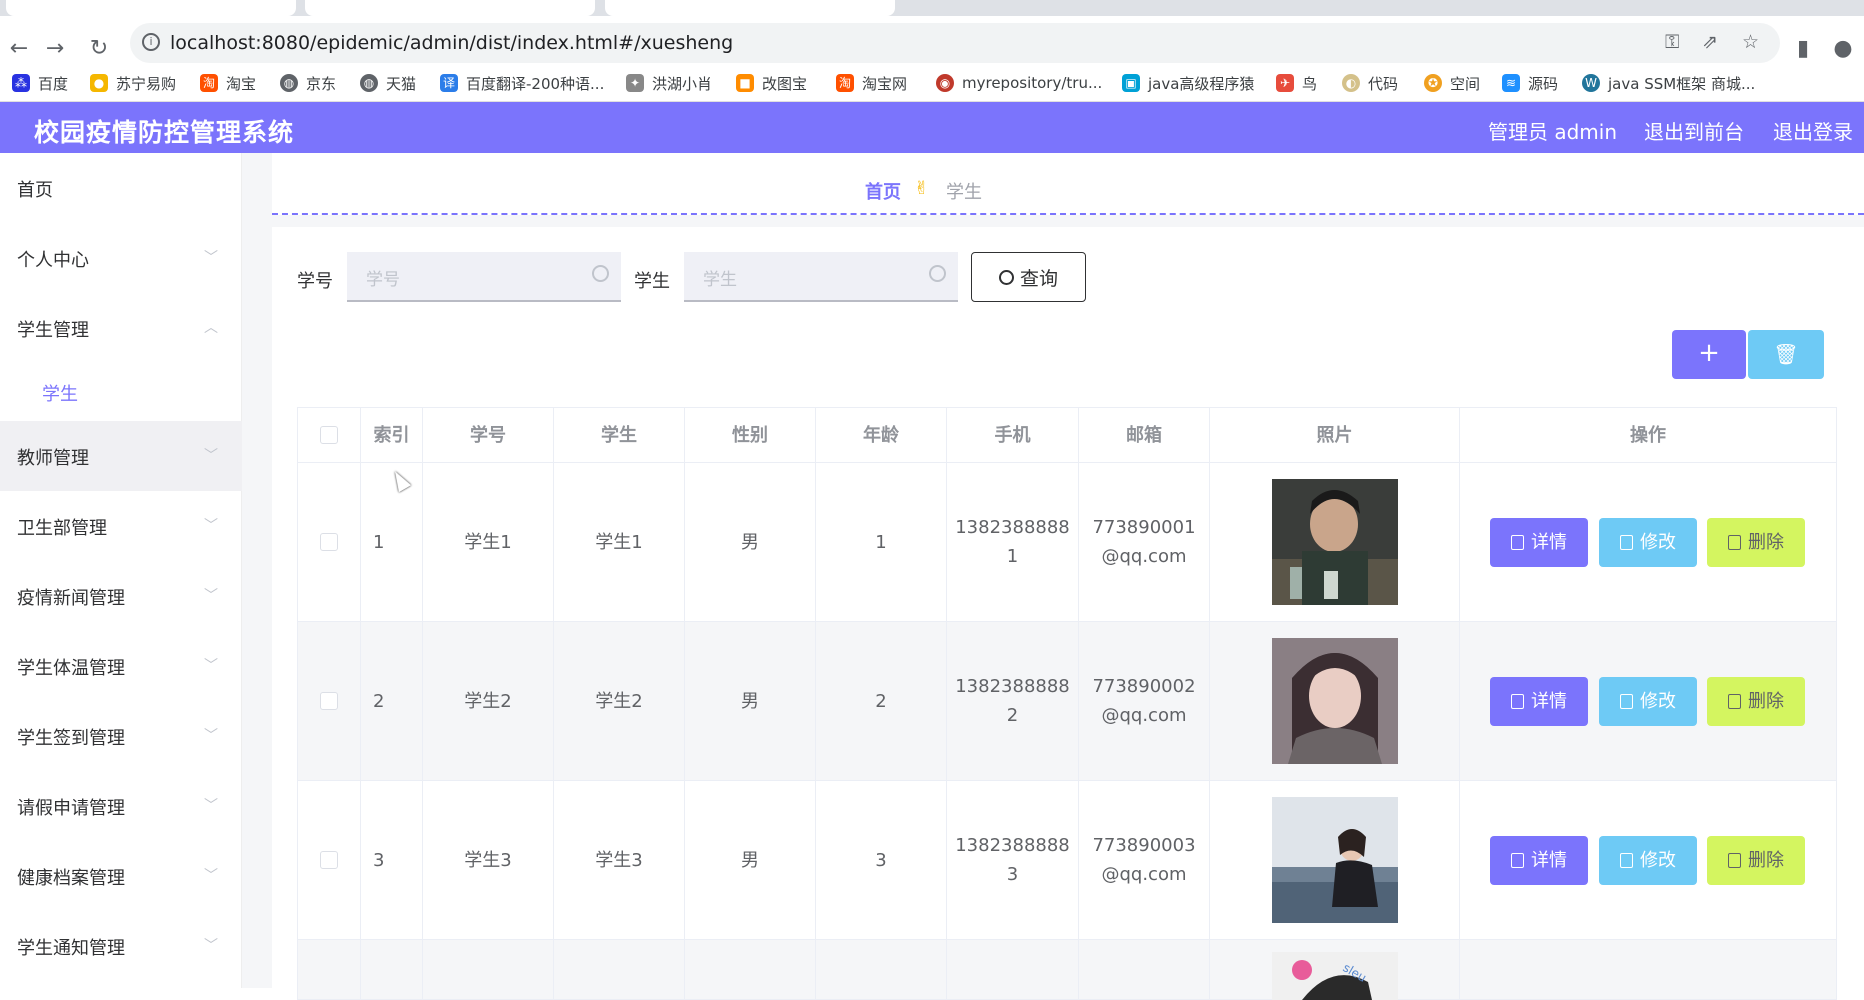 The image size is (1864, 1000). I want to click on search-input-xuehao: 学号, so click(484, 277).